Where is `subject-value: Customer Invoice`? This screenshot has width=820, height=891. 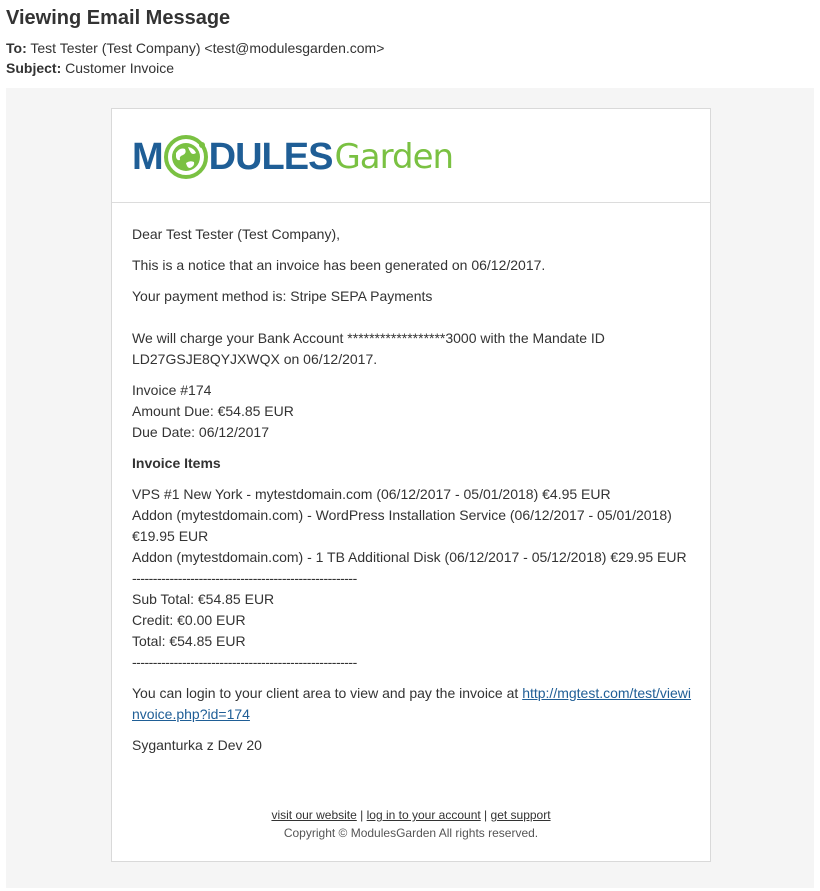 subject-value: Customer Invoice is located at coordinates (120, 68).